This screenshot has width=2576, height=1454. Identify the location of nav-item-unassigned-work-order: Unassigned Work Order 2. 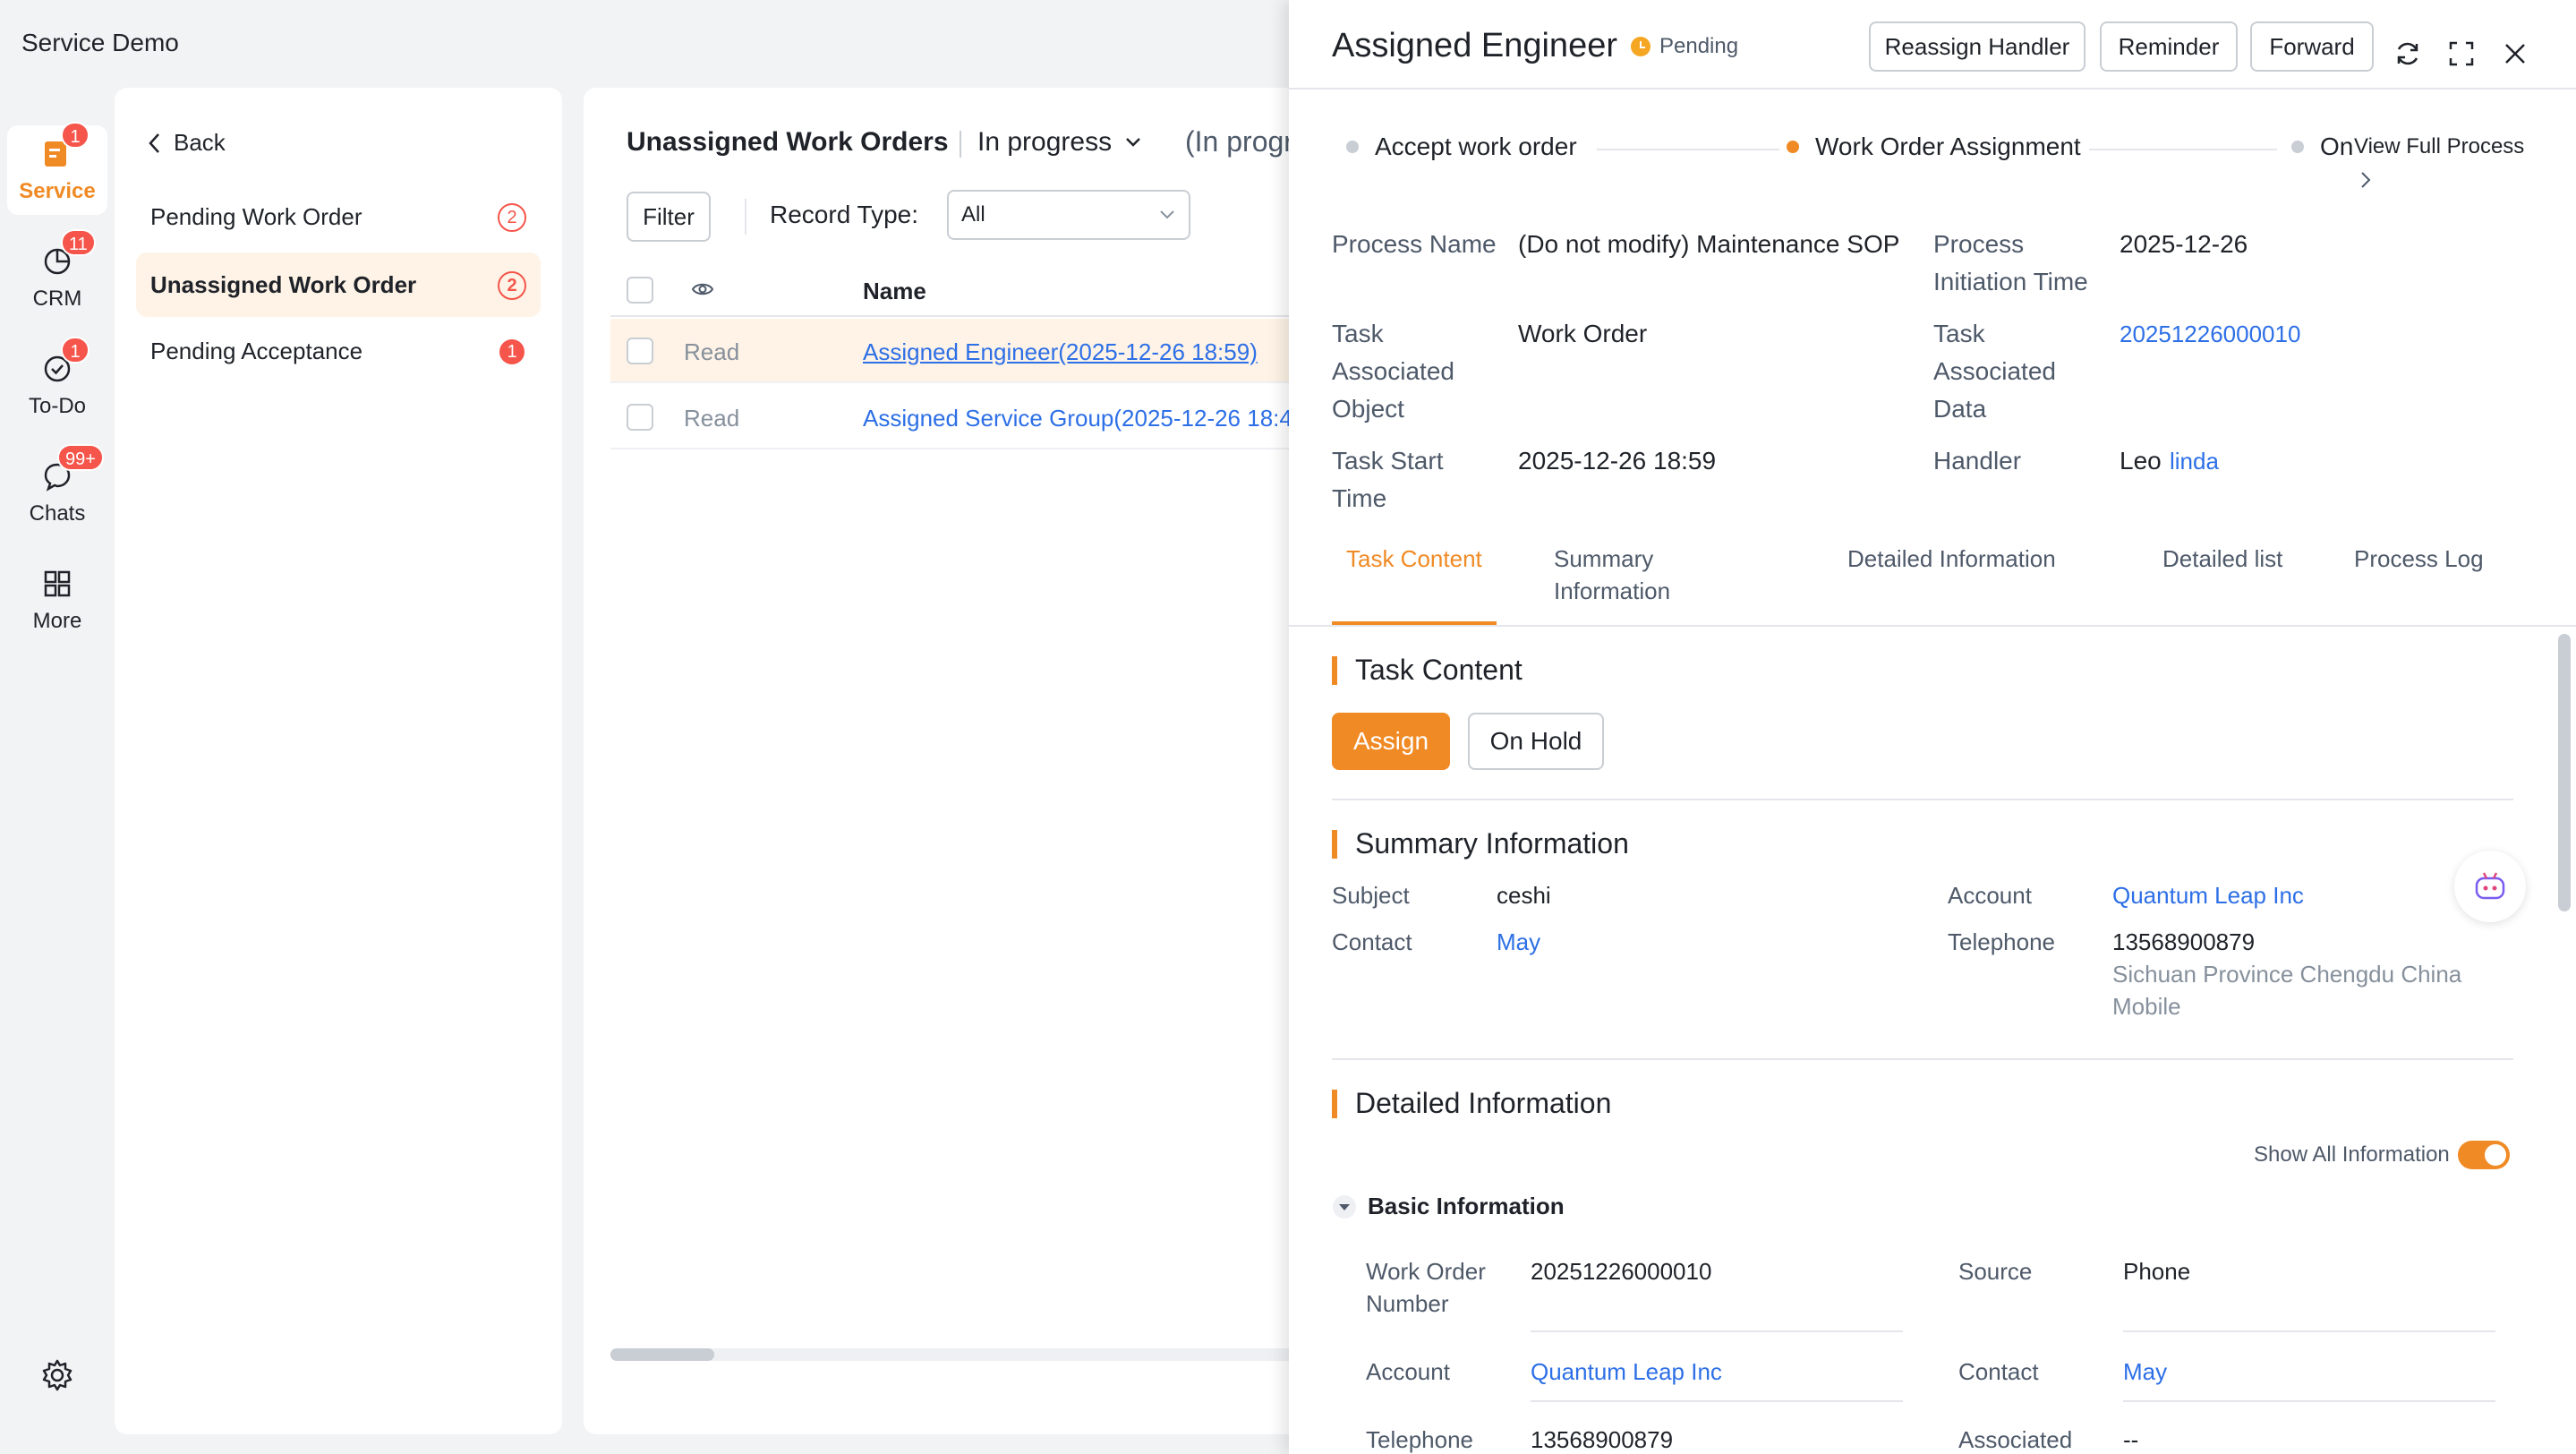
(338, 284).